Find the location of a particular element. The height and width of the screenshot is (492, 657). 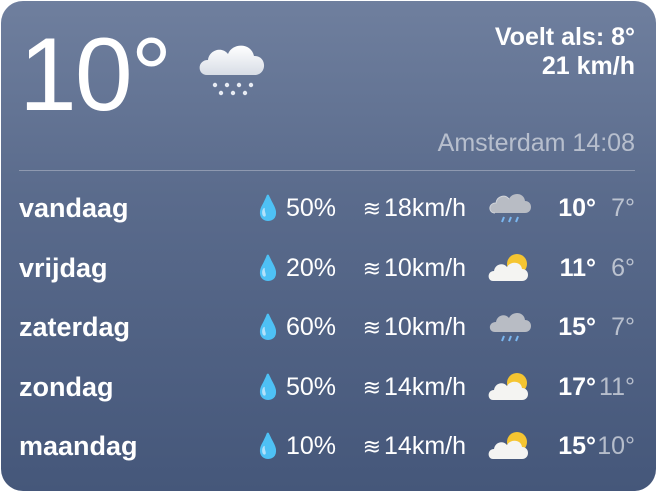

precipitation-value: 60% is located at coordinates (310, 327).